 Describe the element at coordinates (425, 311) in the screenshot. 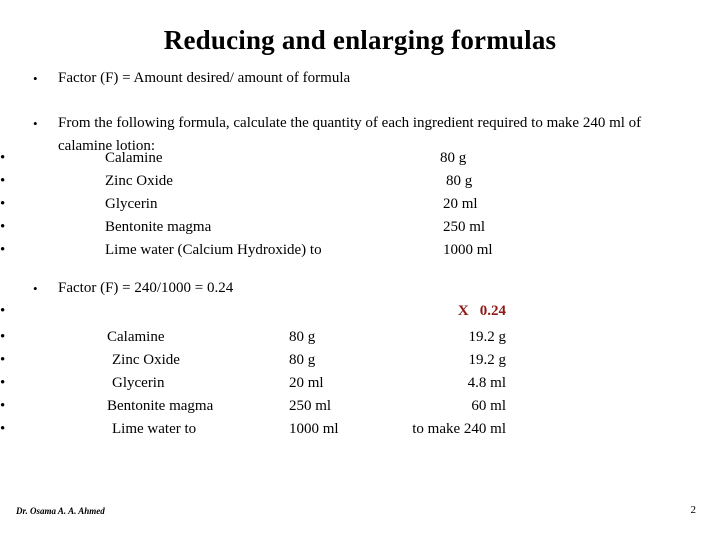

I see `multiplier-group: X 0.24` at that location.